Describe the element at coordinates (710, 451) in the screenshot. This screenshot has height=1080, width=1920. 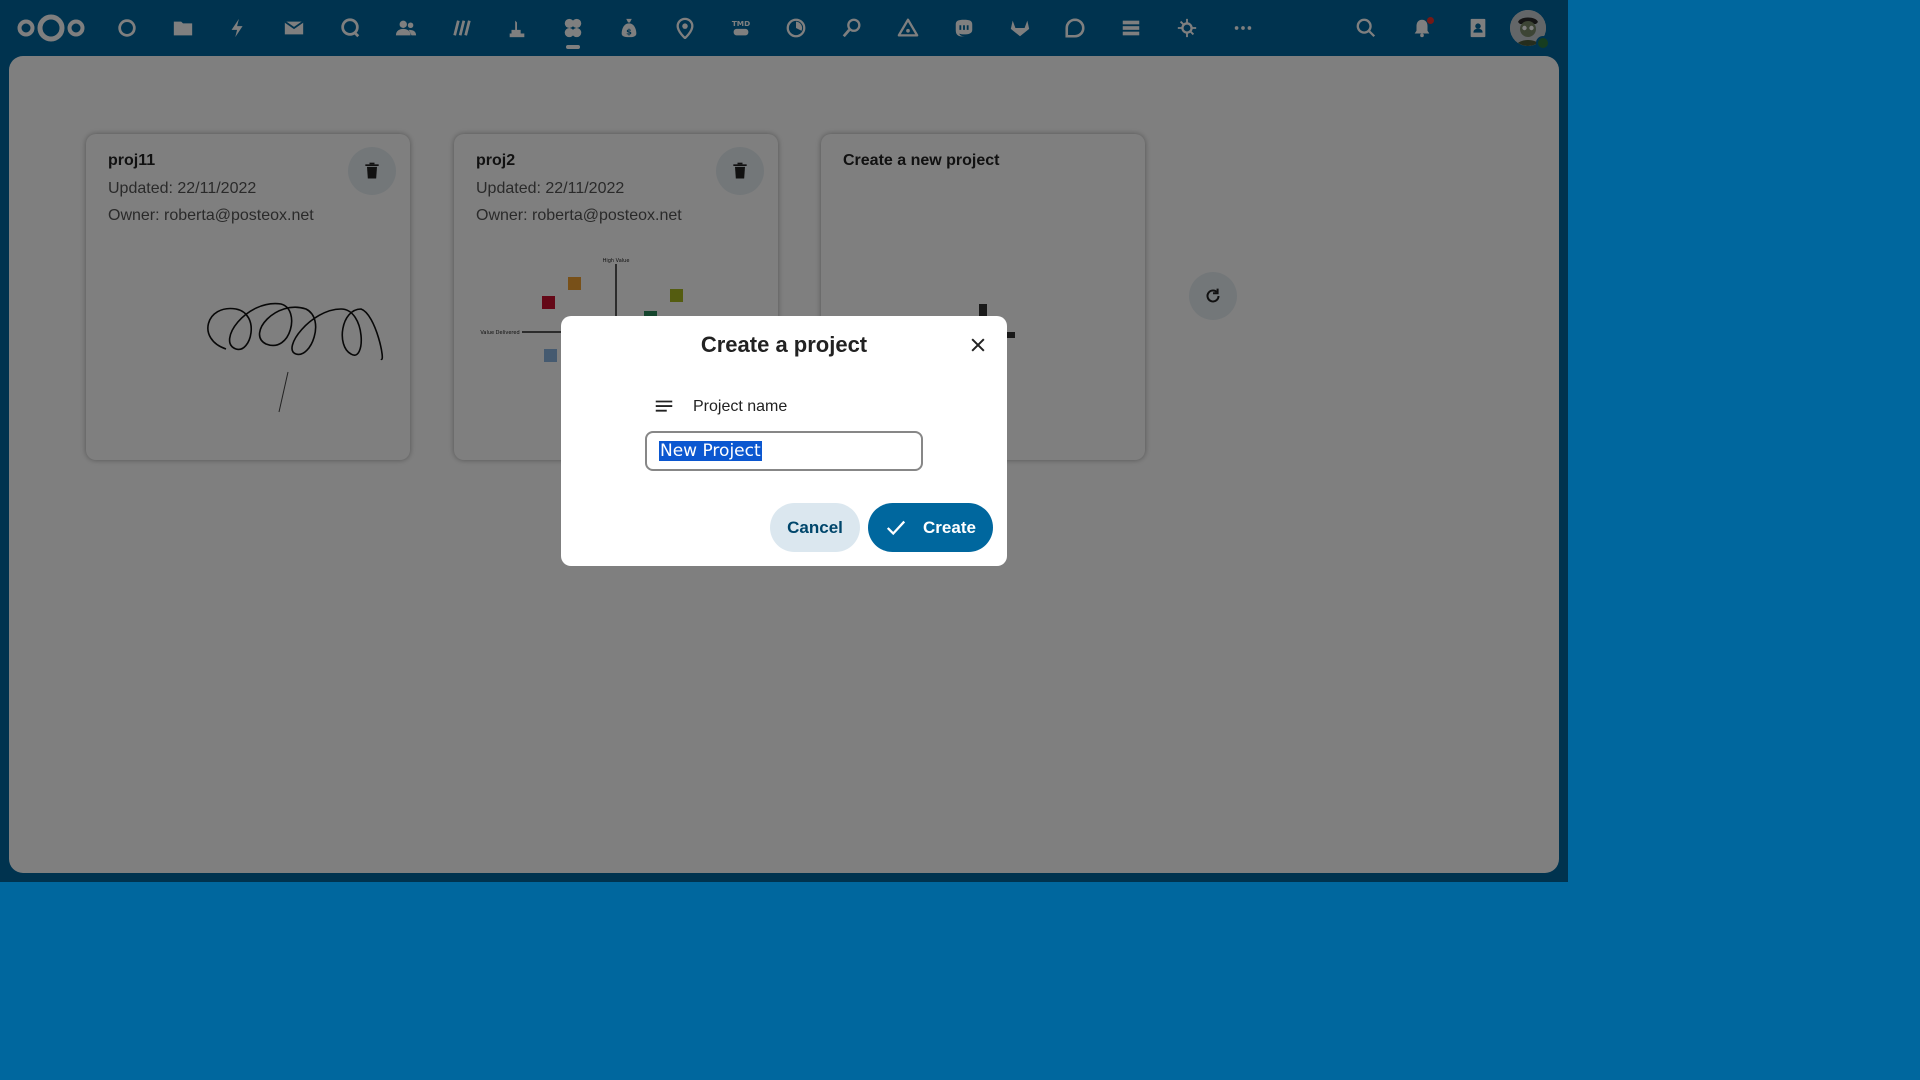
I see `project-name-value: New Project` at that location.